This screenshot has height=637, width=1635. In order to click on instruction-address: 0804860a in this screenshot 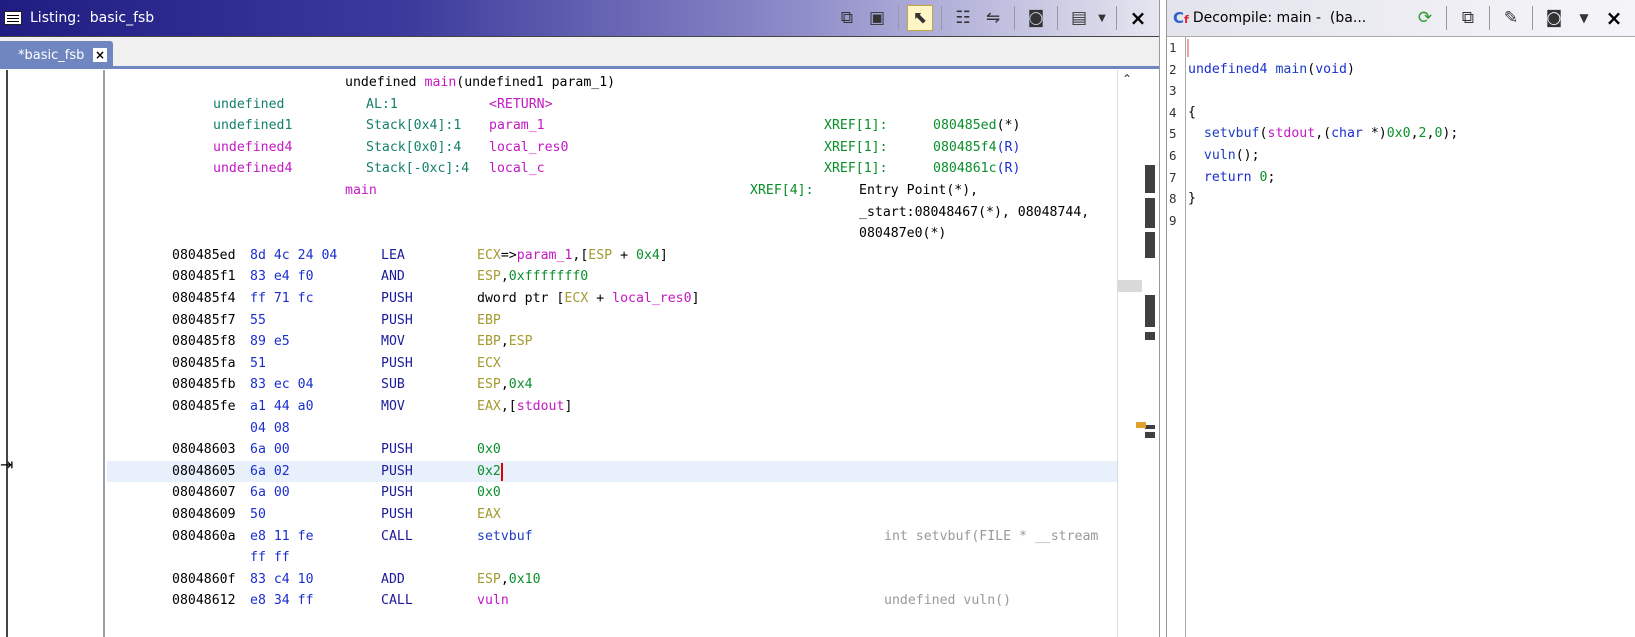, I will do `click(204, 537)`.